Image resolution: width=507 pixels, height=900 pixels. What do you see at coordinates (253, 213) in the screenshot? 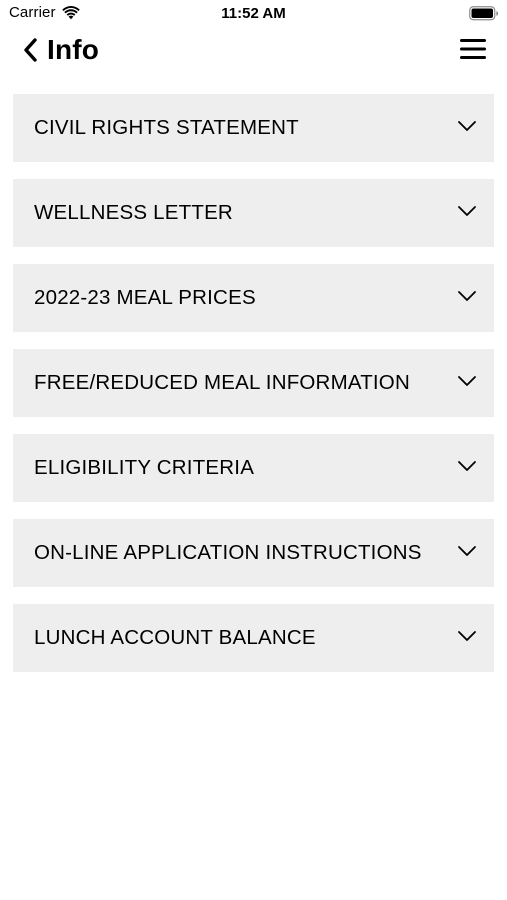
I see `accordion-item-wellness-letter: WELLNESS LETTER` at bounding box center [253, 213].